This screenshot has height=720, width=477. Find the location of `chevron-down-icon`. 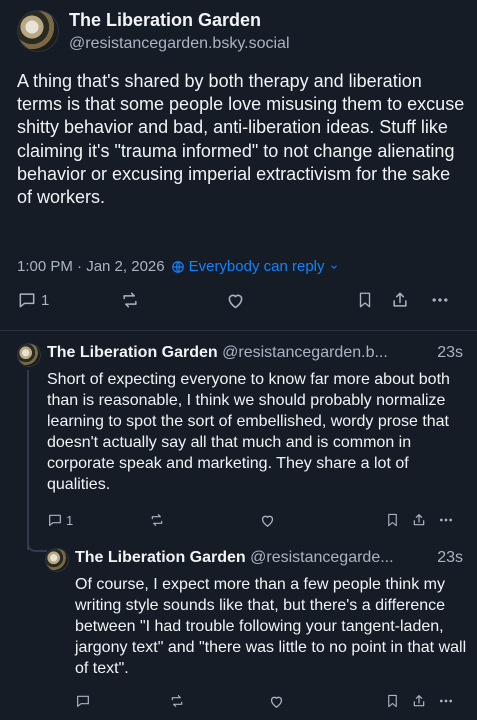

chevron-down-icon is located at coordinates (333, 266).